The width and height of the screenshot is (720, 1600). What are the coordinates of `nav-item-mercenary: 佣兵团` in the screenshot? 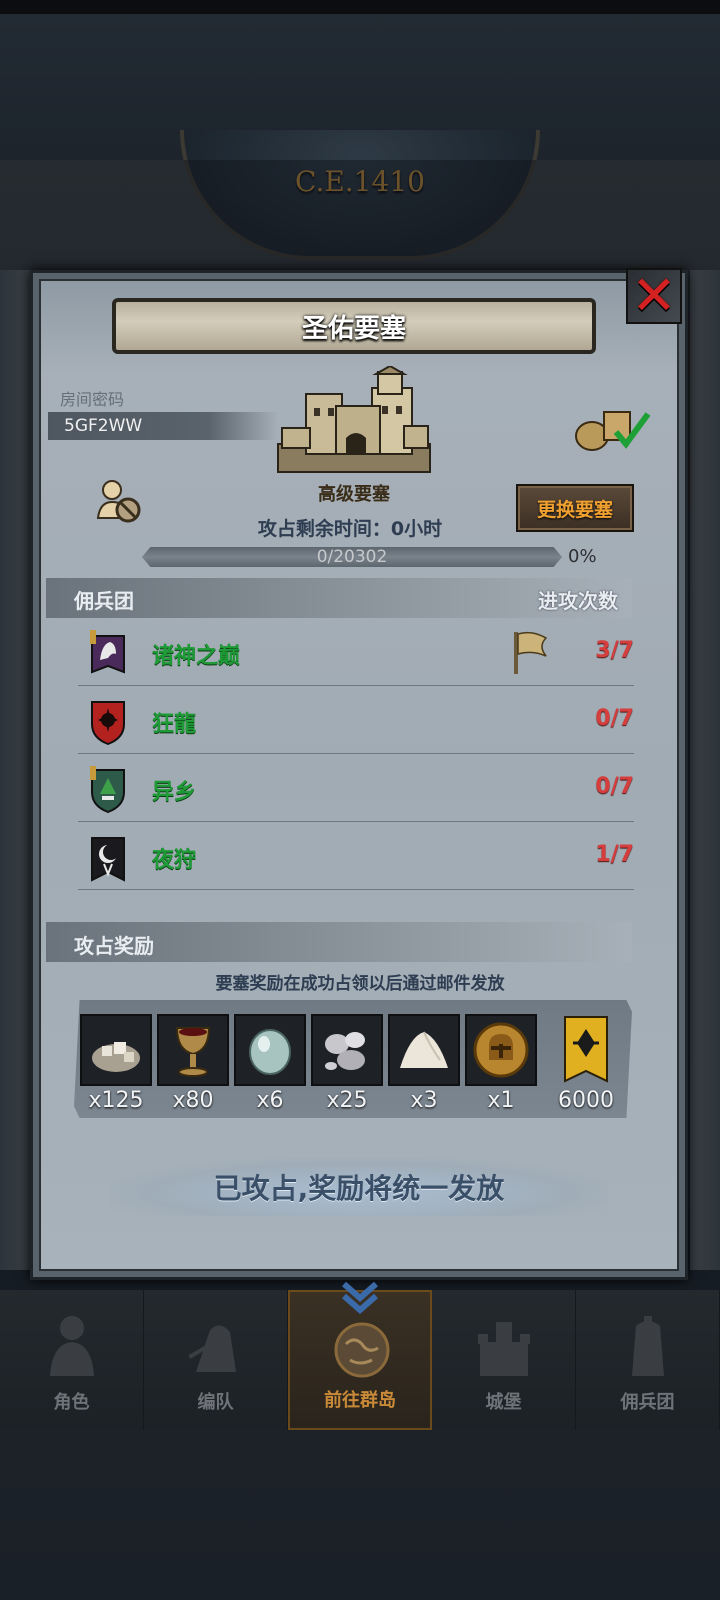 It's located at (648, 1360).